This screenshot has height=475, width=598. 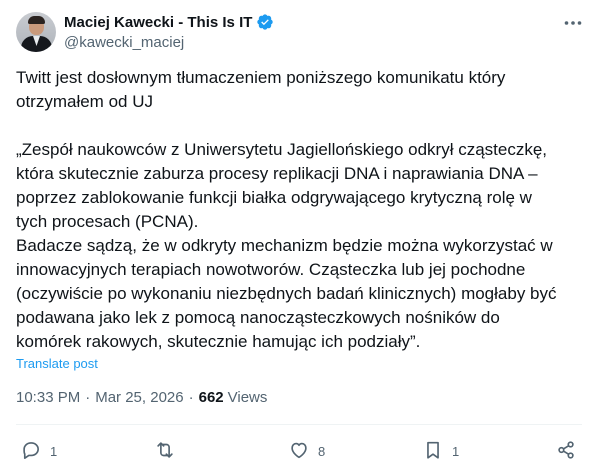 I want to click on tweet-meta: 10:33 PM · Mar 25, 2026 · 662 Views, so click(x=141, y=397).